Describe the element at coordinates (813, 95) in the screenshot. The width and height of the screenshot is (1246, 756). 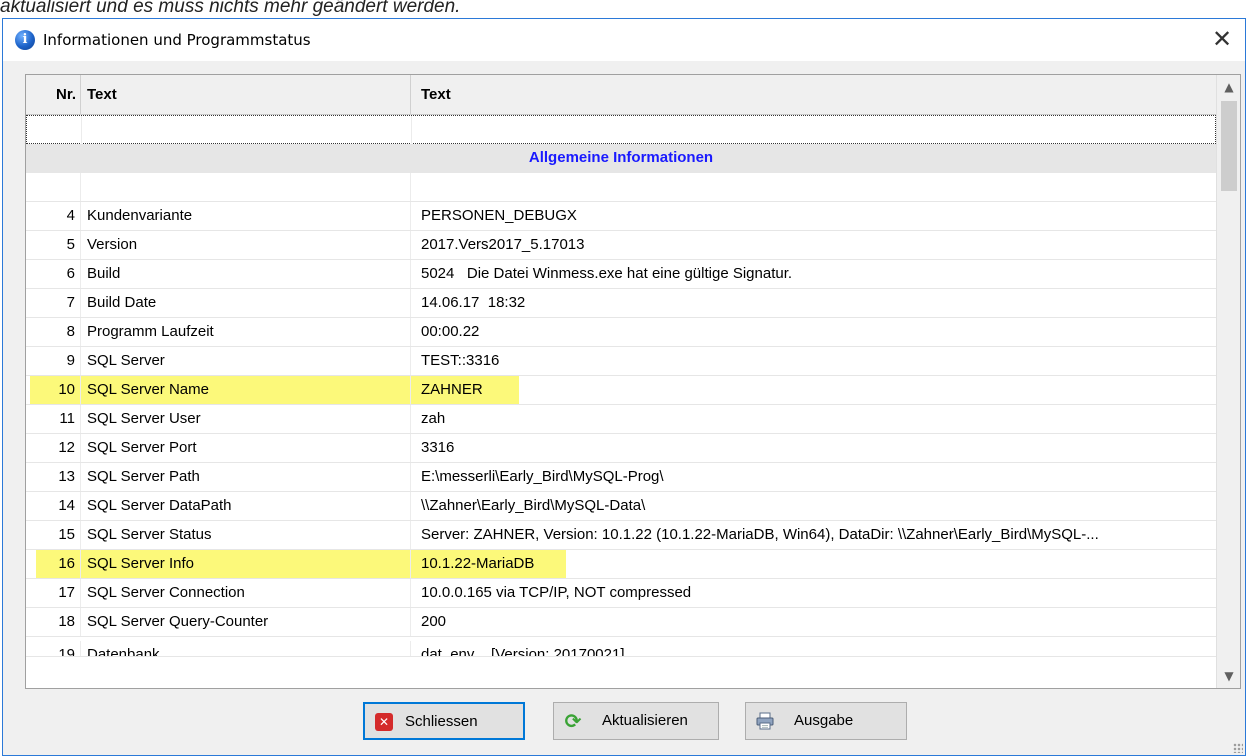
I see `column-header-value: Text` at that location.